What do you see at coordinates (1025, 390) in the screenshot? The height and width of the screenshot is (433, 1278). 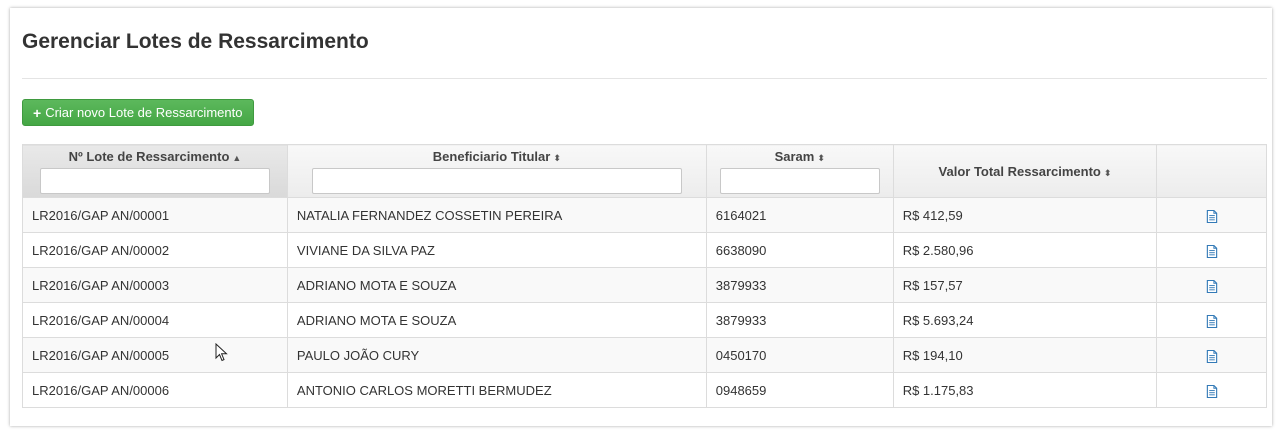 I see `cell-valor: R$ 1.175,83` at bounding box center [1025, 390].